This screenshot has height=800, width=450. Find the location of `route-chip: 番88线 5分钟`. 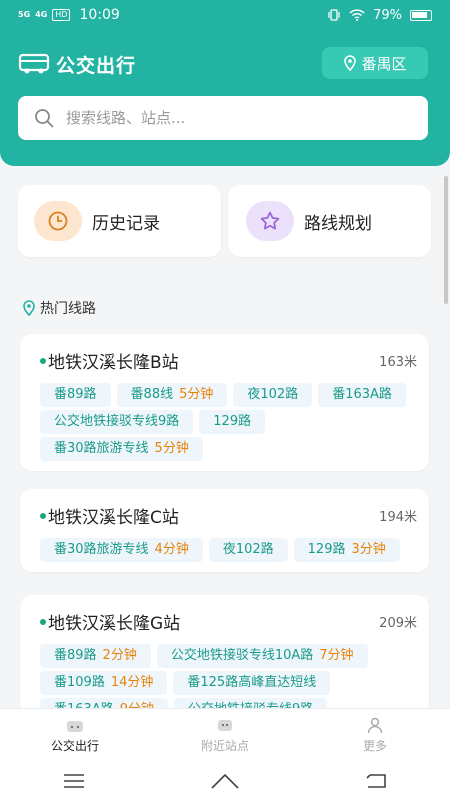

route-chip: 番88线 5分钟 is located at coordinates (172, 395).